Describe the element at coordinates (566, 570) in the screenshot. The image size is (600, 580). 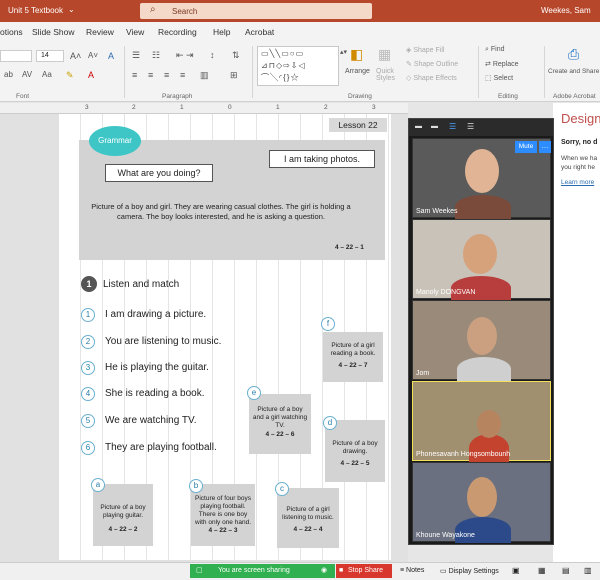
I see `reading-view-icon: ▤` at that location.